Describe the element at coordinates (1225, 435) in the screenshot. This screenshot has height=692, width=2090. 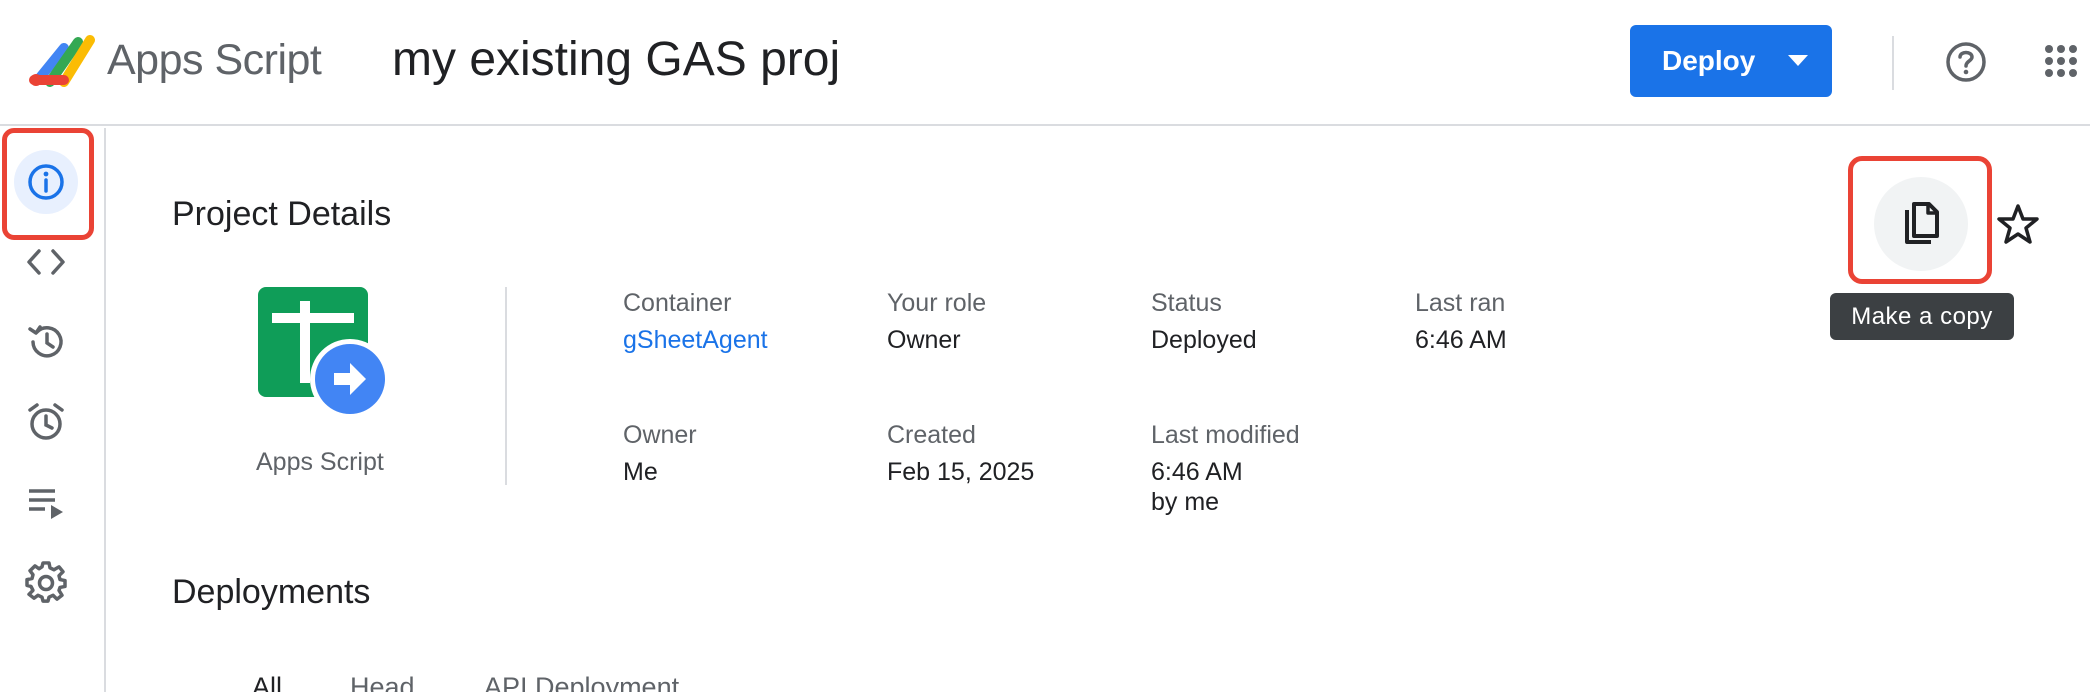
I see `last-modified-label: Last modified` at that location.